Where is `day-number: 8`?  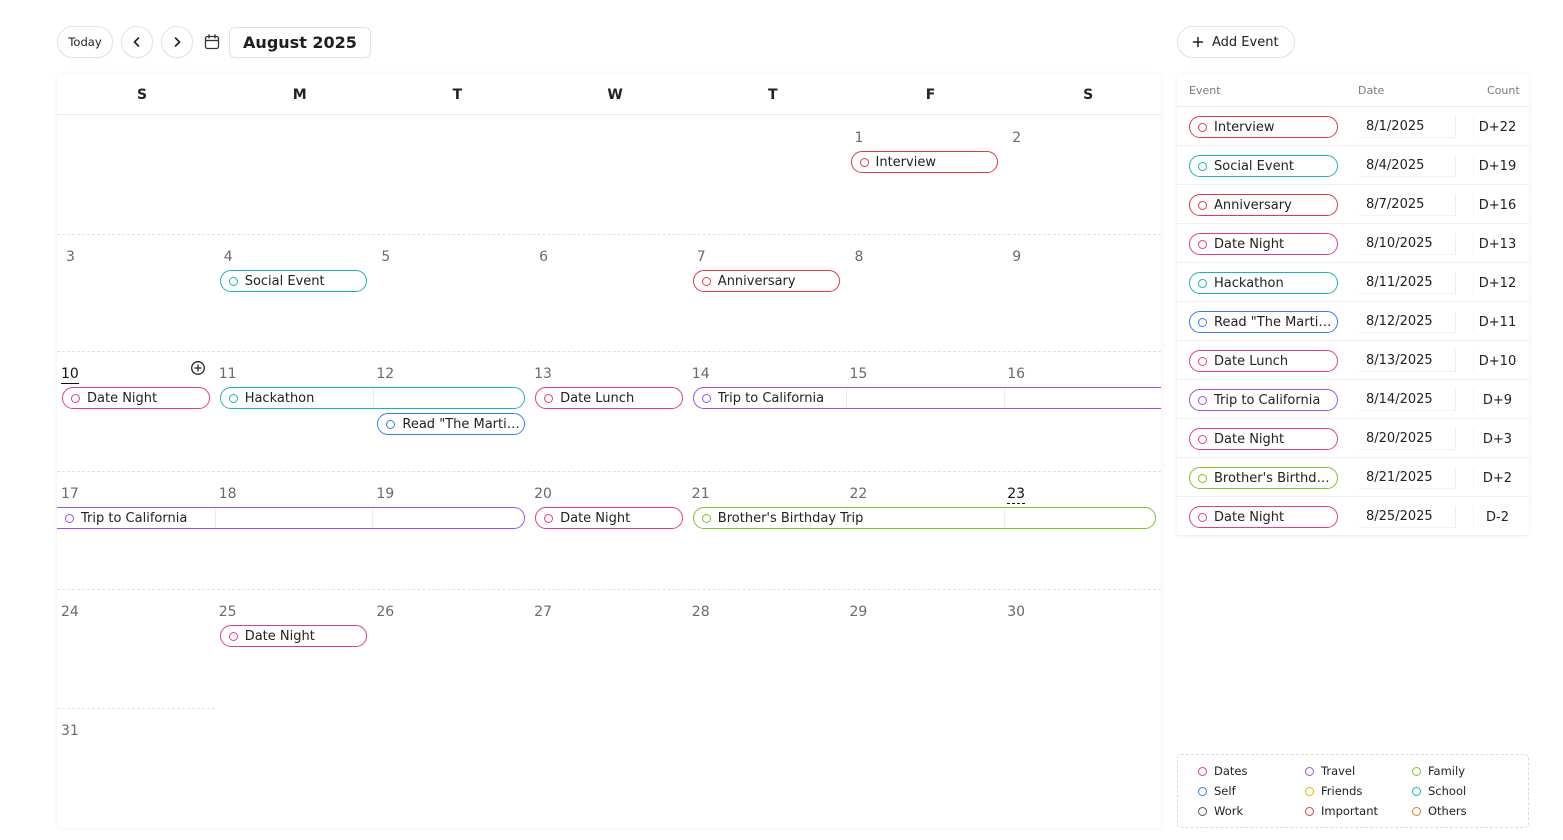 day-number: 8 is located at coordinates (859, 257).